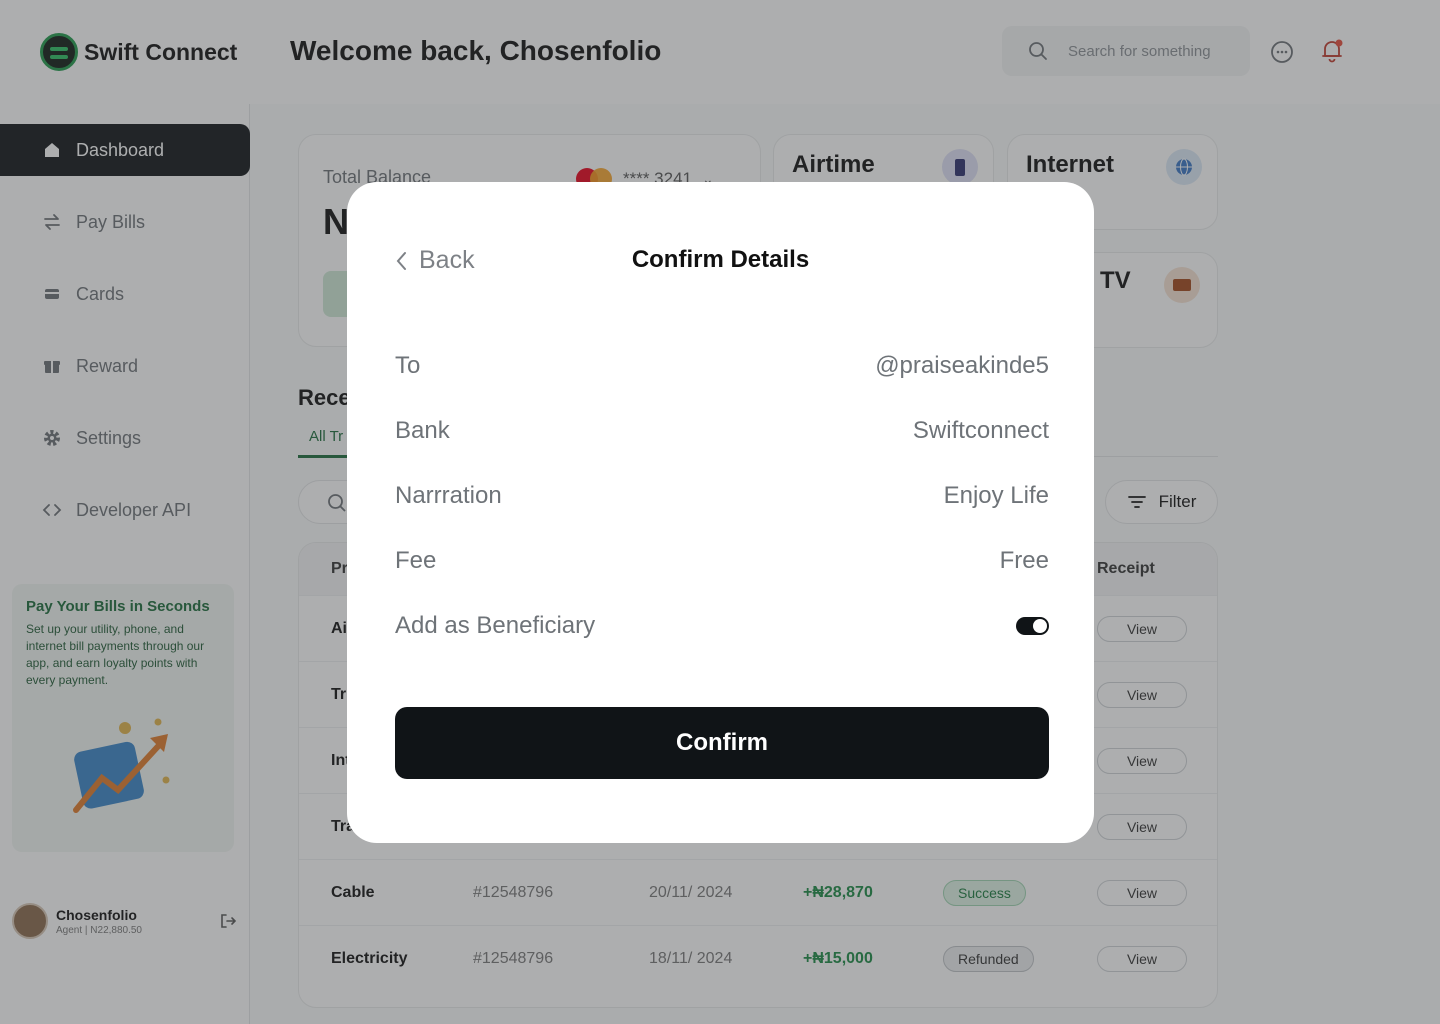 This screenshot has height=1024, width=1440. I want to click on back-button: Back, so click(435, 260).